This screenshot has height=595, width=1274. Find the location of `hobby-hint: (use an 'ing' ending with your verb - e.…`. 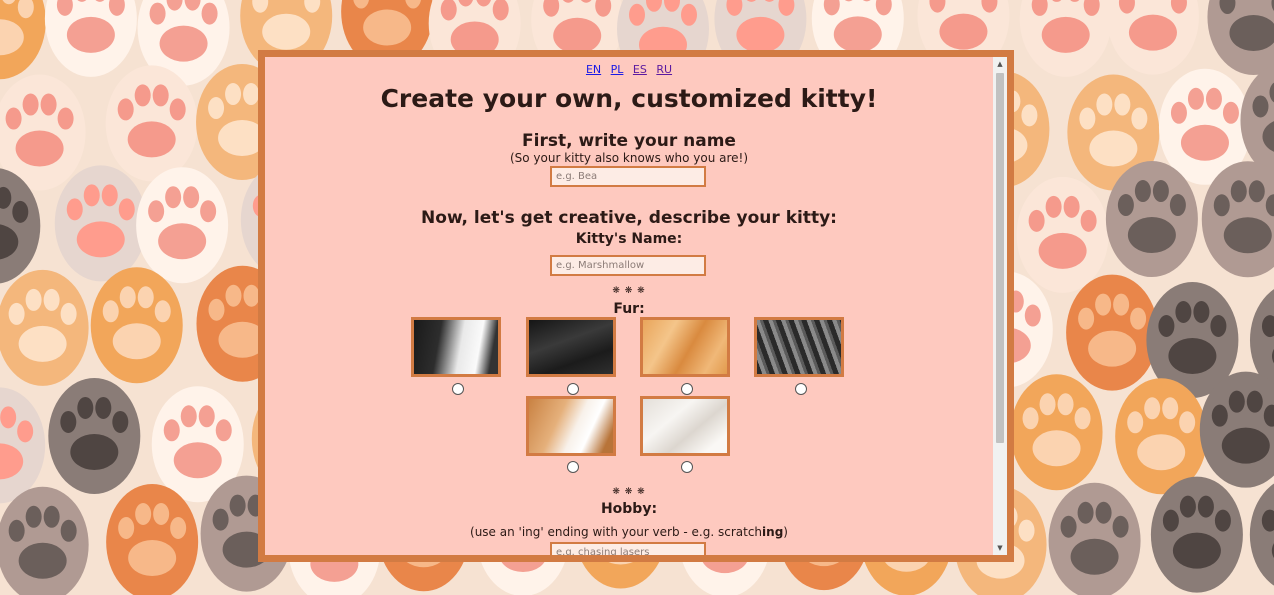

hobby-hint: (use an 'ing' ending with your verb - e.… is located at coordinates (629, 532).